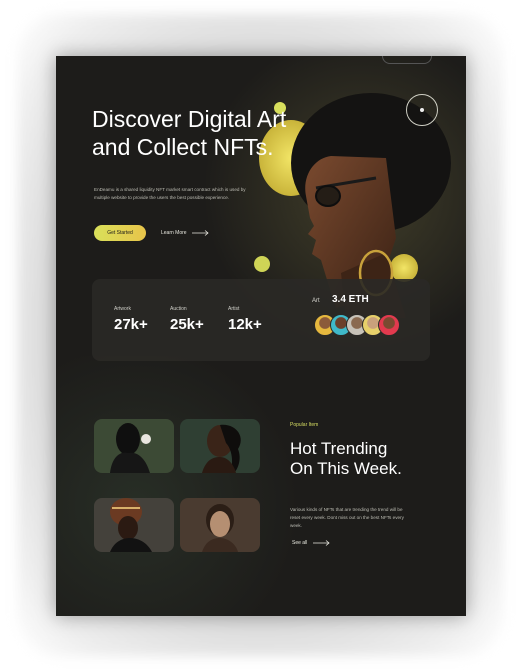 The width and height of the screenshot is (521, 671). I want to click on learn-more-label: Learn More, so click(174, 233).